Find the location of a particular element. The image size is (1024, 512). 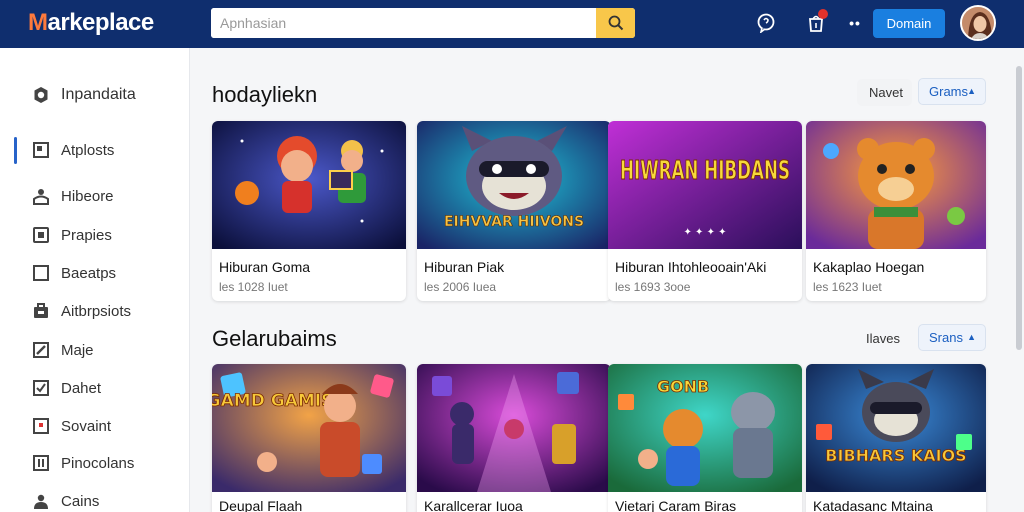

game-meta: les 1693 3ooe is located at coordinates (653, 287).